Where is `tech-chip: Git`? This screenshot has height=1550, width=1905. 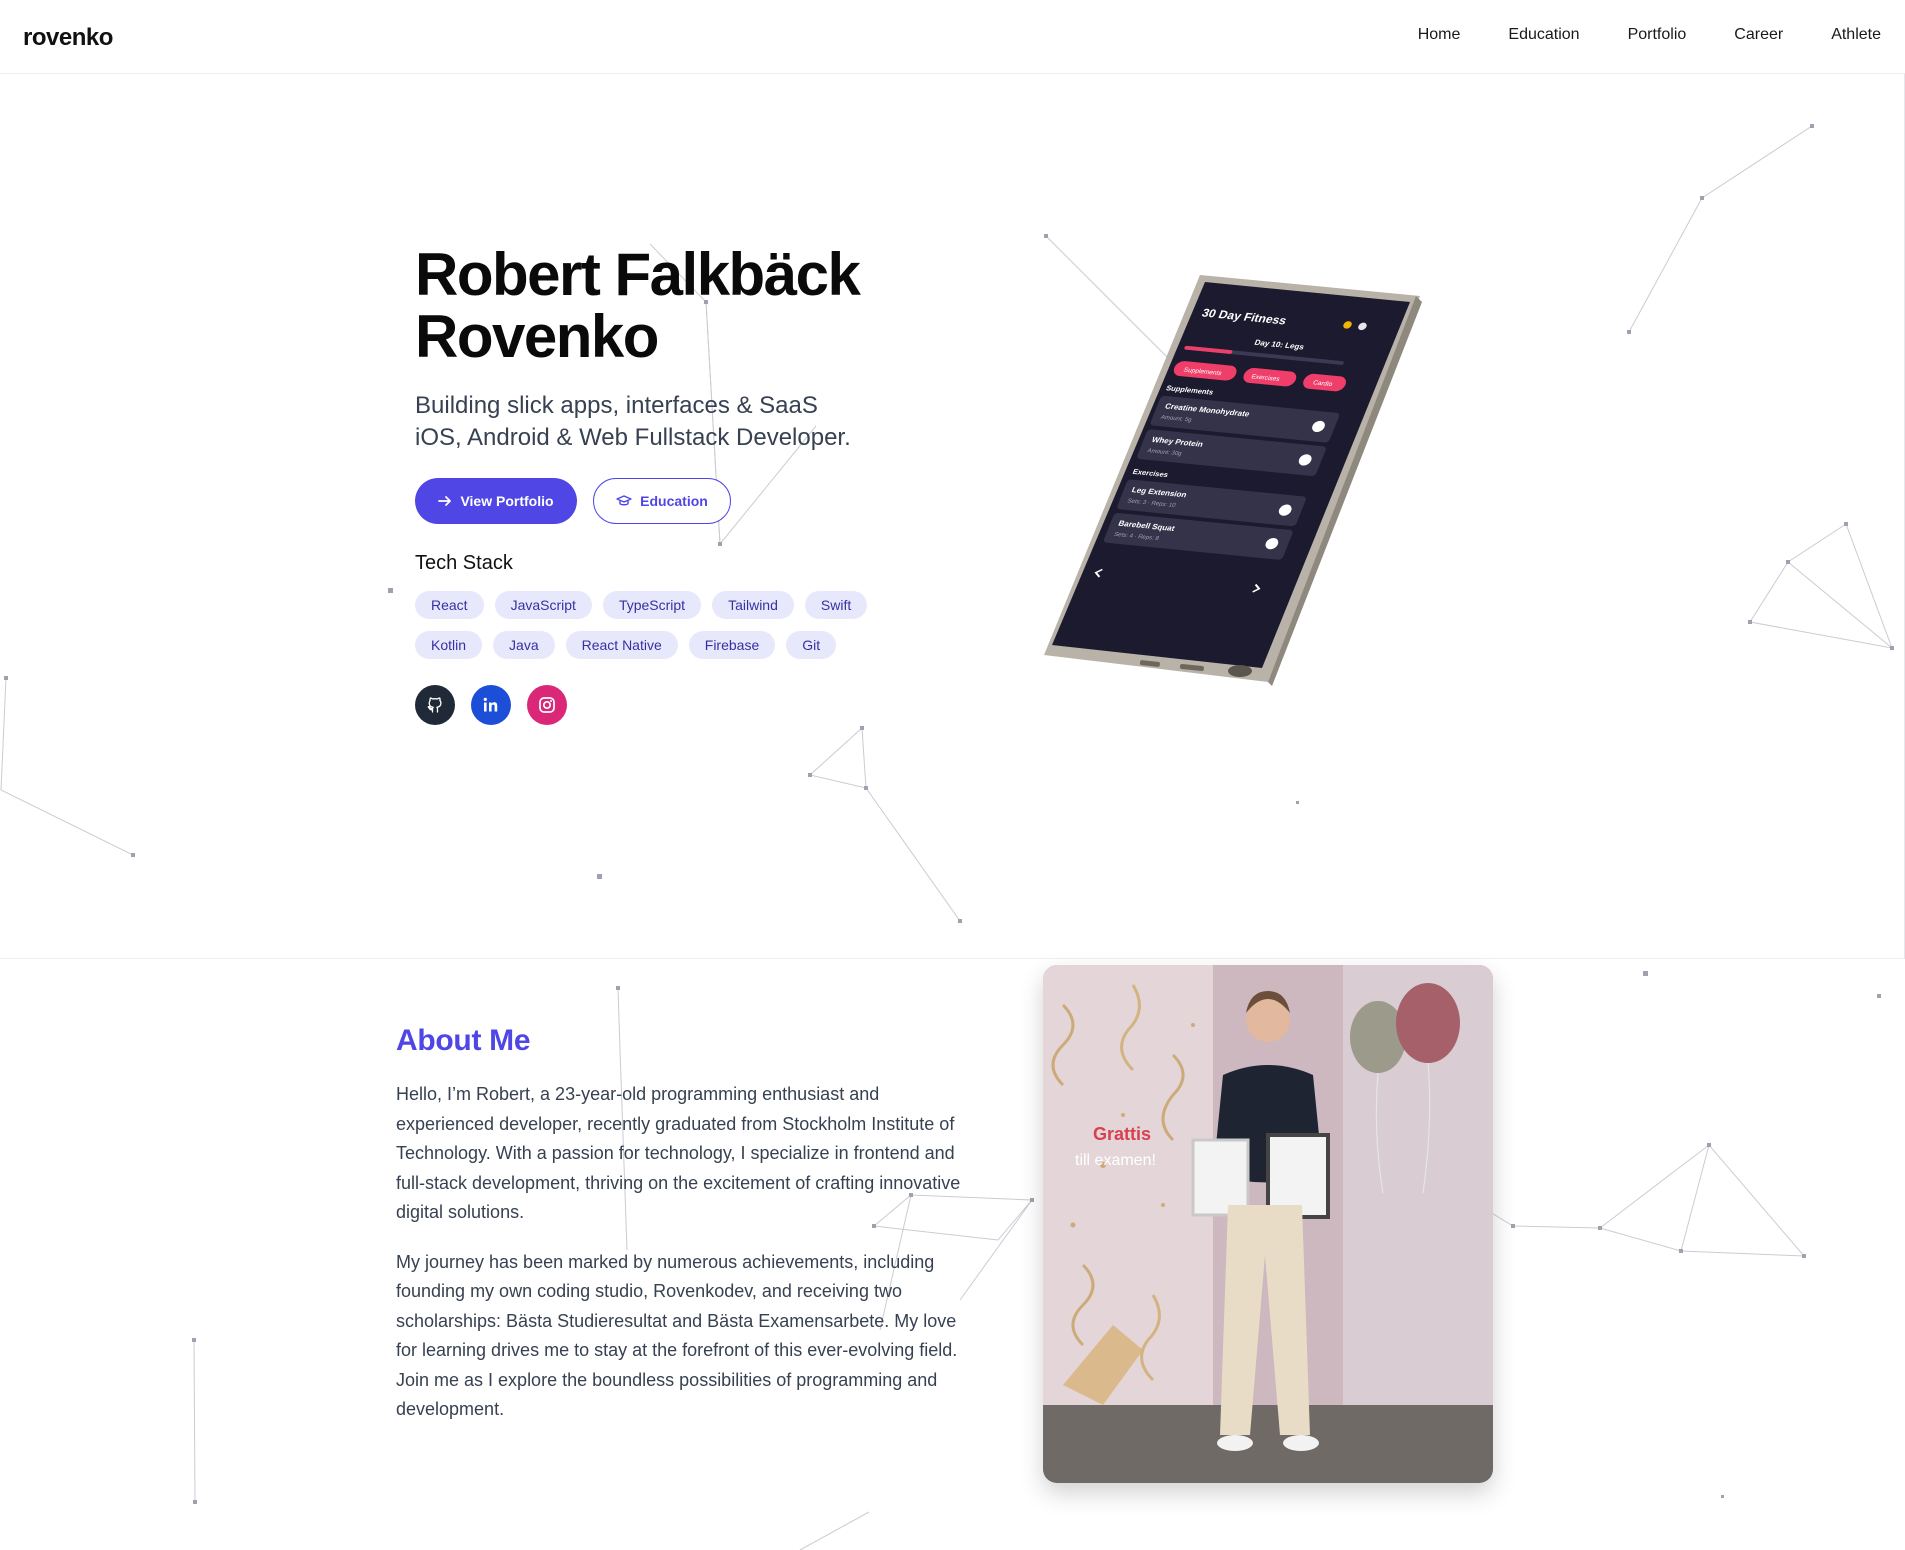
tech-chip: Git is located at coordinates (811, 645).